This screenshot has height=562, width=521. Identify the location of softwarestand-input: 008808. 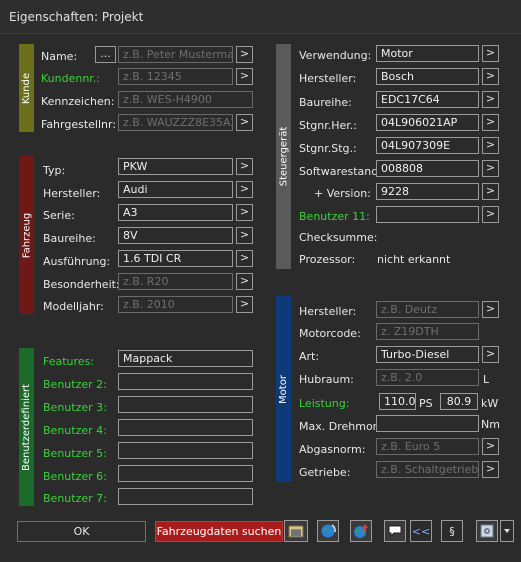
(427, 168).